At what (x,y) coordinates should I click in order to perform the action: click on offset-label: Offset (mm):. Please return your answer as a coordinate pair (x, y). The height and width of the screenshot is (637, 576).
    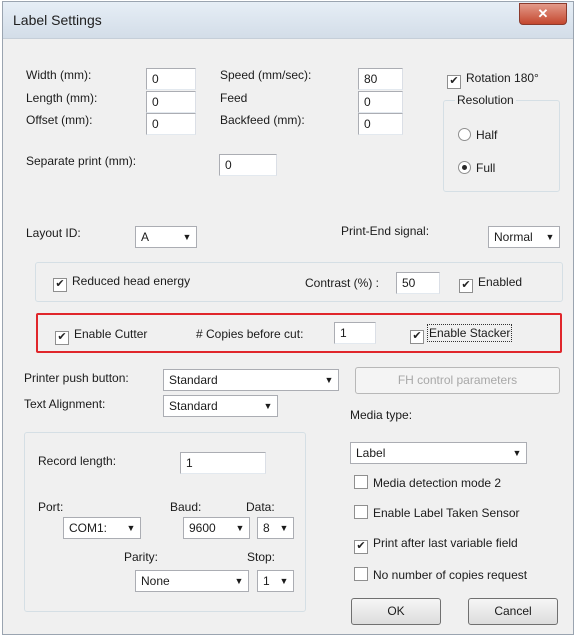
    Looking at the image, I should click on (59, 120).